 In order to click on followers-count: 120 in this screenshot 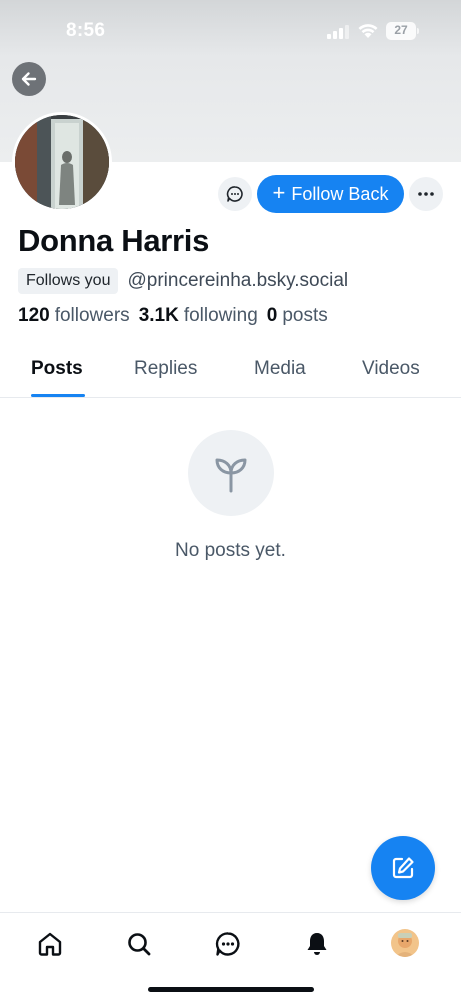, I will do `click(34, 315)`.